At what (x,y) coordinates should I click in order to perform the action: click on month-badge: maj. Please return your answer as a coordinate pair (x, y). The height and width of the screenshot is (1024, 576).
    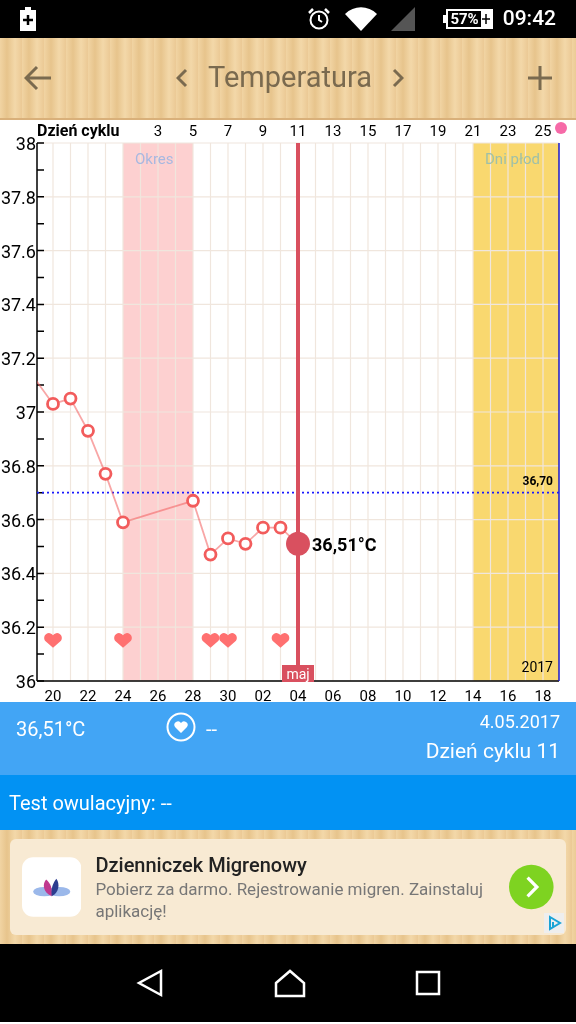
    Looking at the image, I should click on (298, 673).